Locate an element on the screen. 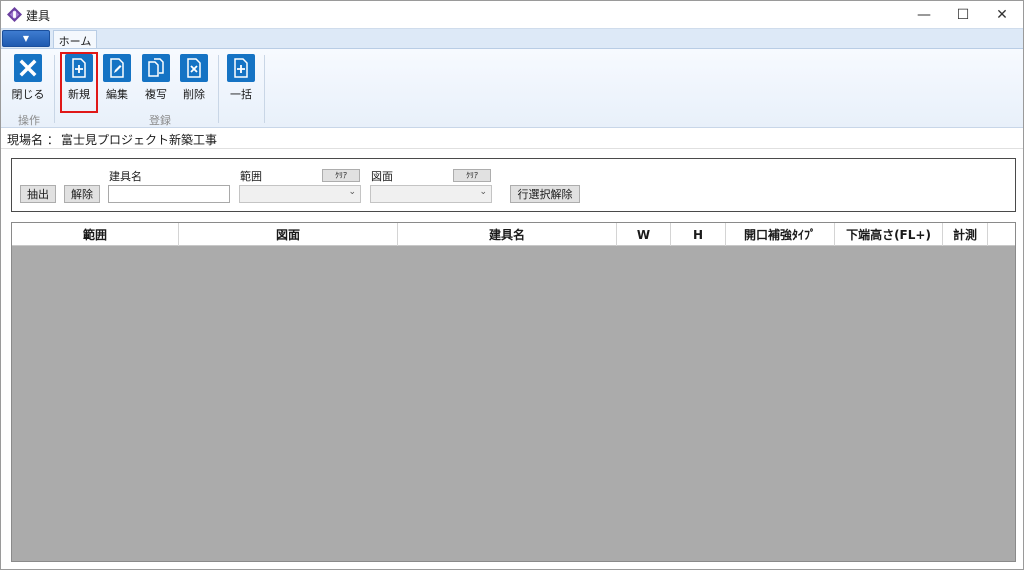 The height and width of the screenshot is (570, 1024). group-label-operation: 操作 is located at coordinates (29, 120).